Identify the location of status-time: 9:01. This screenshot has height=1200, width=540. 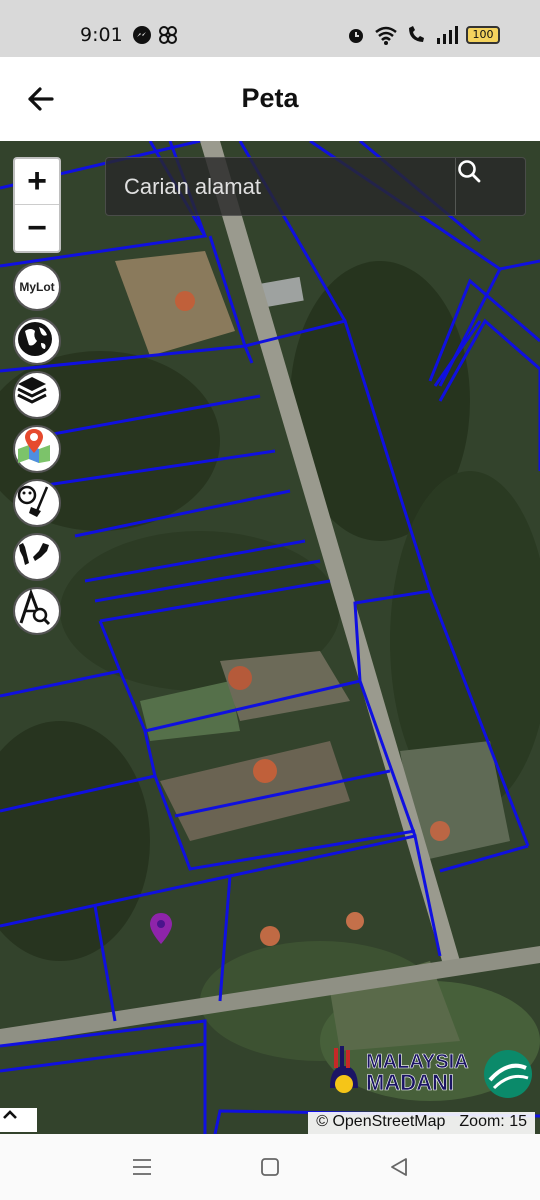
(101, 35).